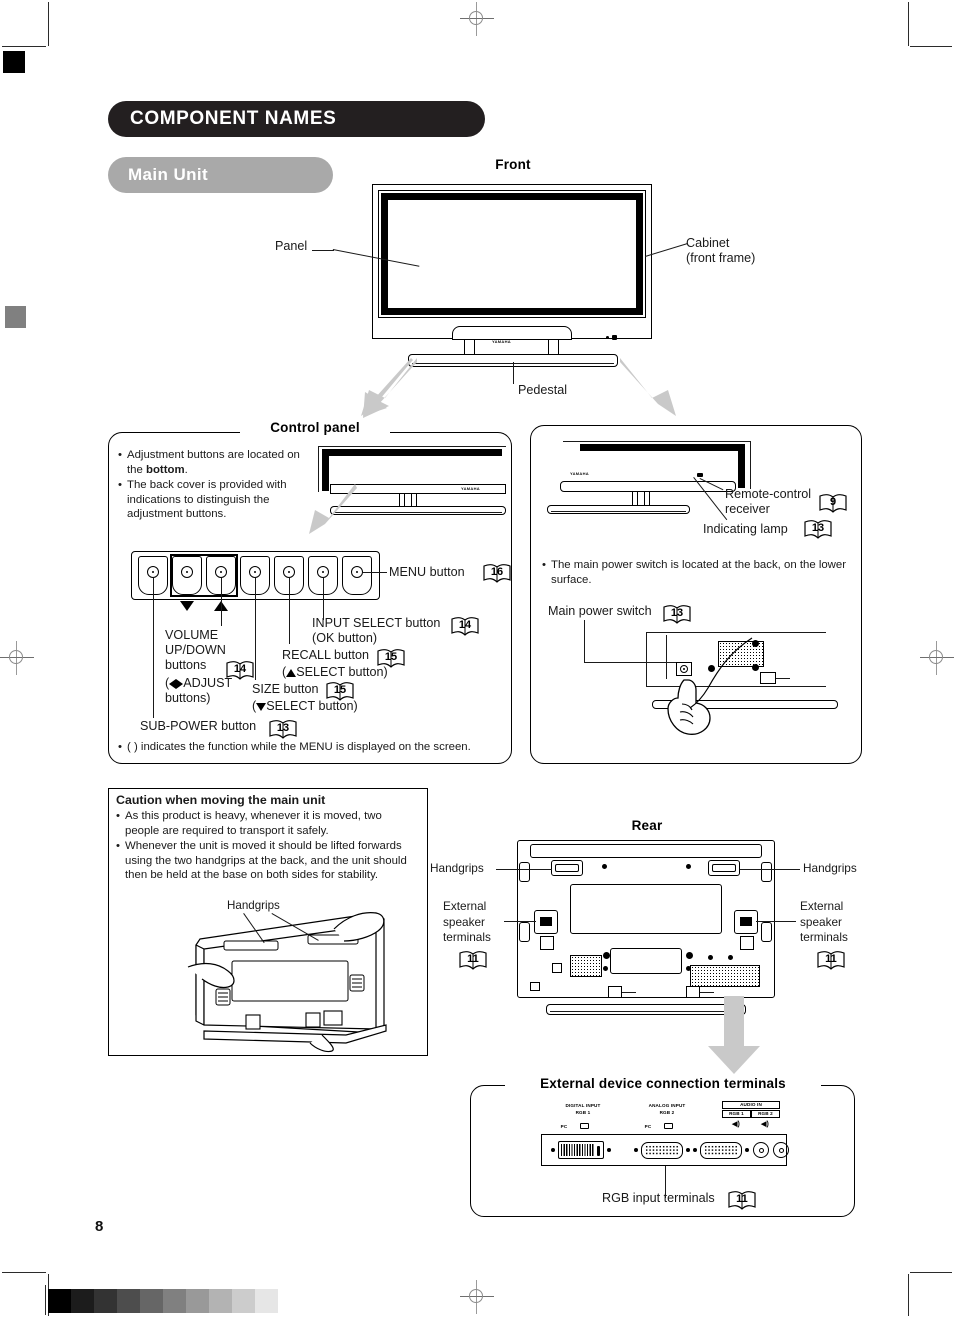  Describe the element at coordinates (684, 669) in the screenshot. I see `main-power-switch-rocker` at that location.